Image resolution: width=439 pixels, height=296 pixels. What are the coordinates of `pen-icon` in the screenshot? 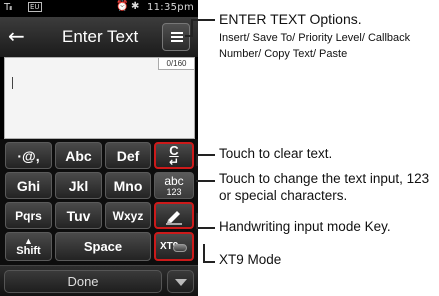 It's located at (174, 217).